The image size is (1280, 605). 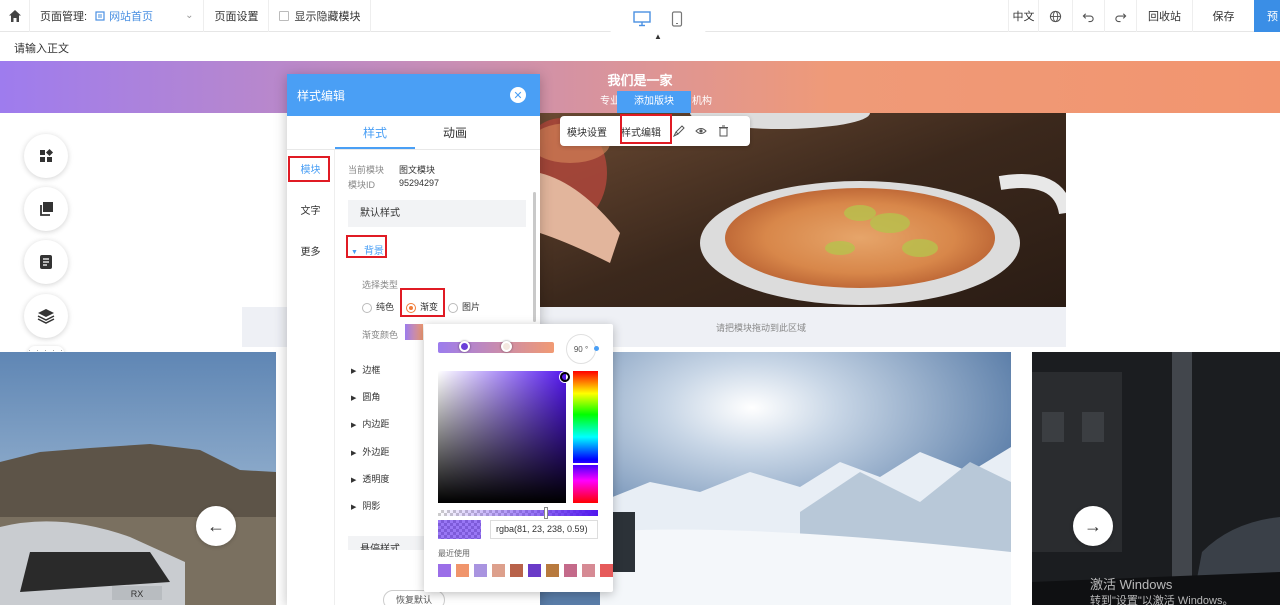 What do you see at coordinates (1164, 16) in the screenshot?
I see `recycle-bin-button: 回收站` at bounding box center [1164, 16].